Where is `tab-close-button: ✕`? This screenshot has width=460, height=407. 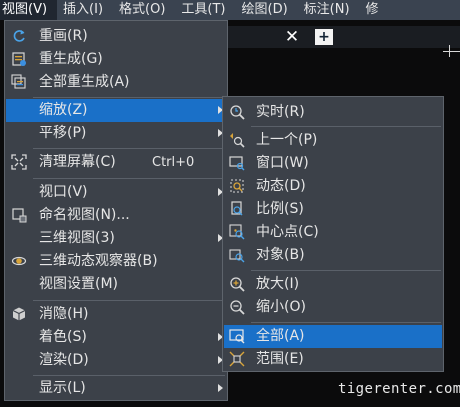 tab-close-button: ✕ is located at coordinates (292, 37).